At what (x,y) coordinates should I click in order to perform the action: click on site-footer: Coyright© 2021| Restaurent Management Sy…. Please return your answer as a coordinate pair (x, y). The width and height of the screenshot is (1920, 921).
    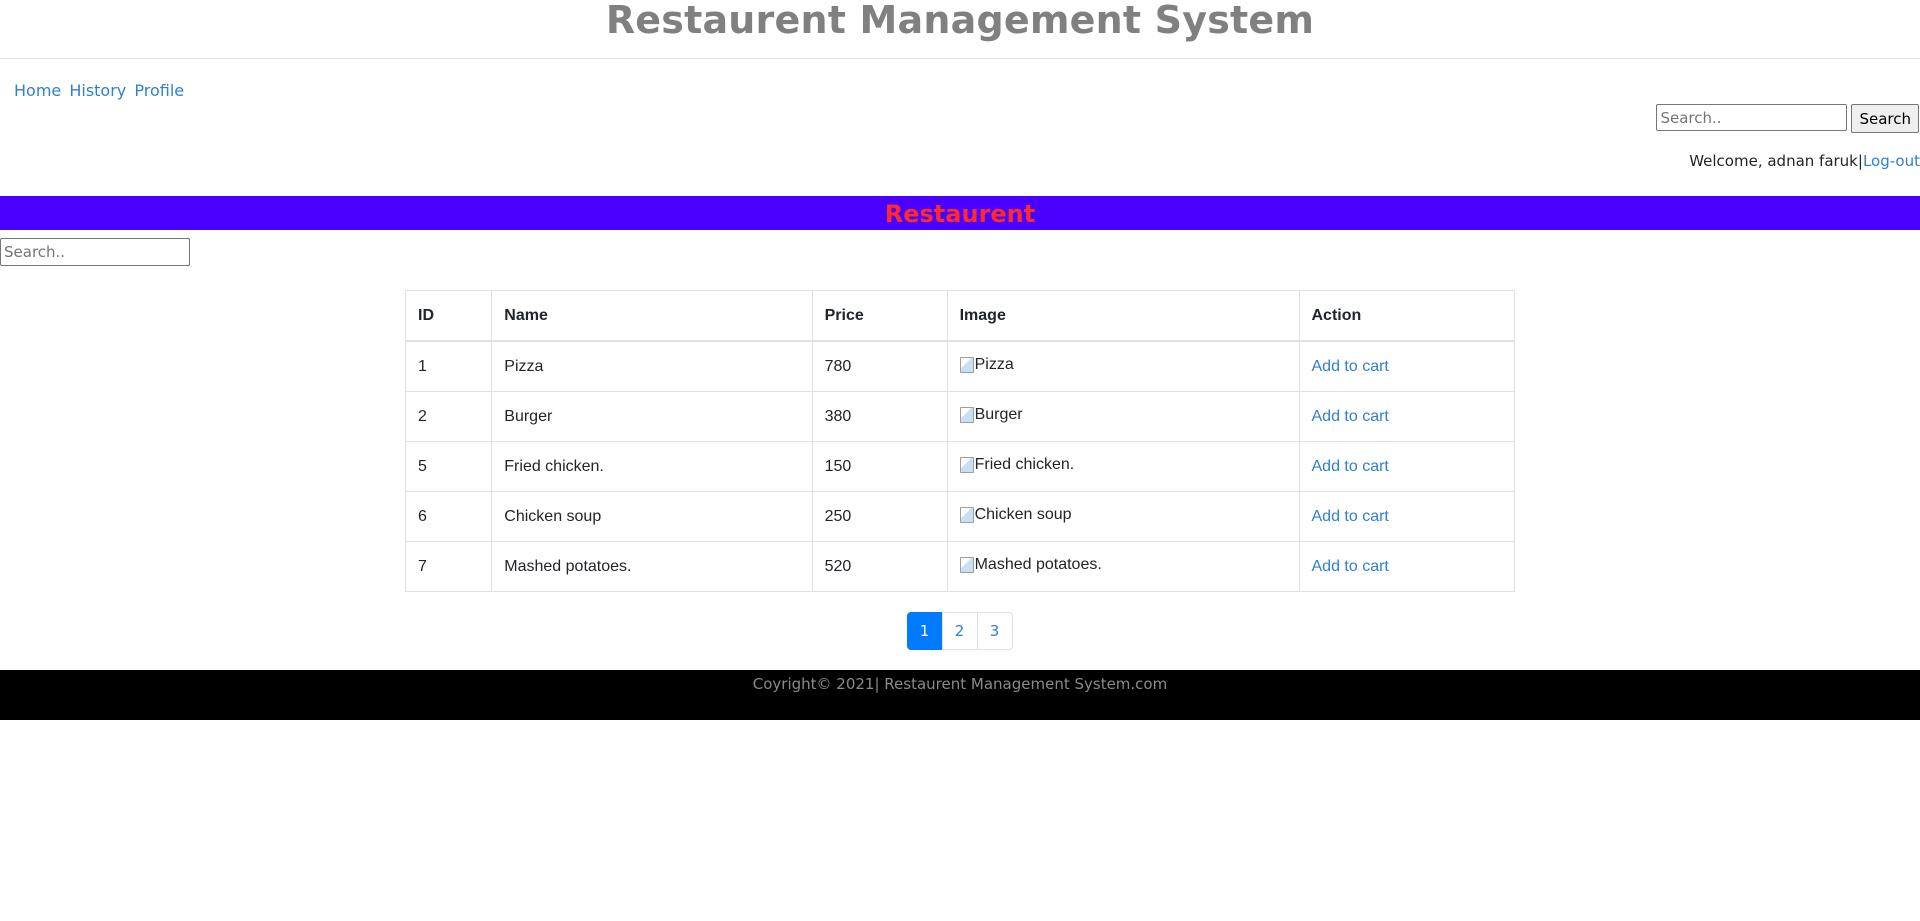
    Looking at the image, I should click on (960, 695).